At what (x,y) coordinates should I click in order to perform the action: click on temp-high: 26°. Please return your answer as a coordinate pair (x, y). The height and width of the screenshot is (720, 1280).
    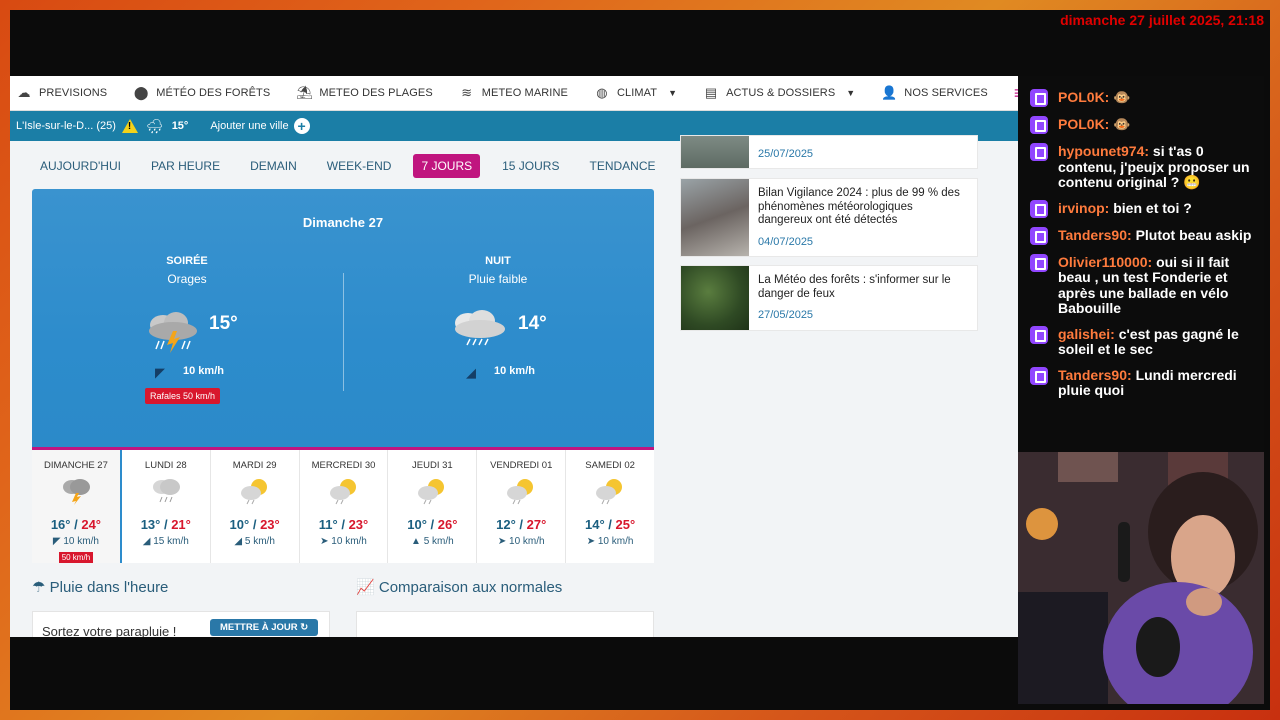
    Looking at the image, I should click on (447, 524).